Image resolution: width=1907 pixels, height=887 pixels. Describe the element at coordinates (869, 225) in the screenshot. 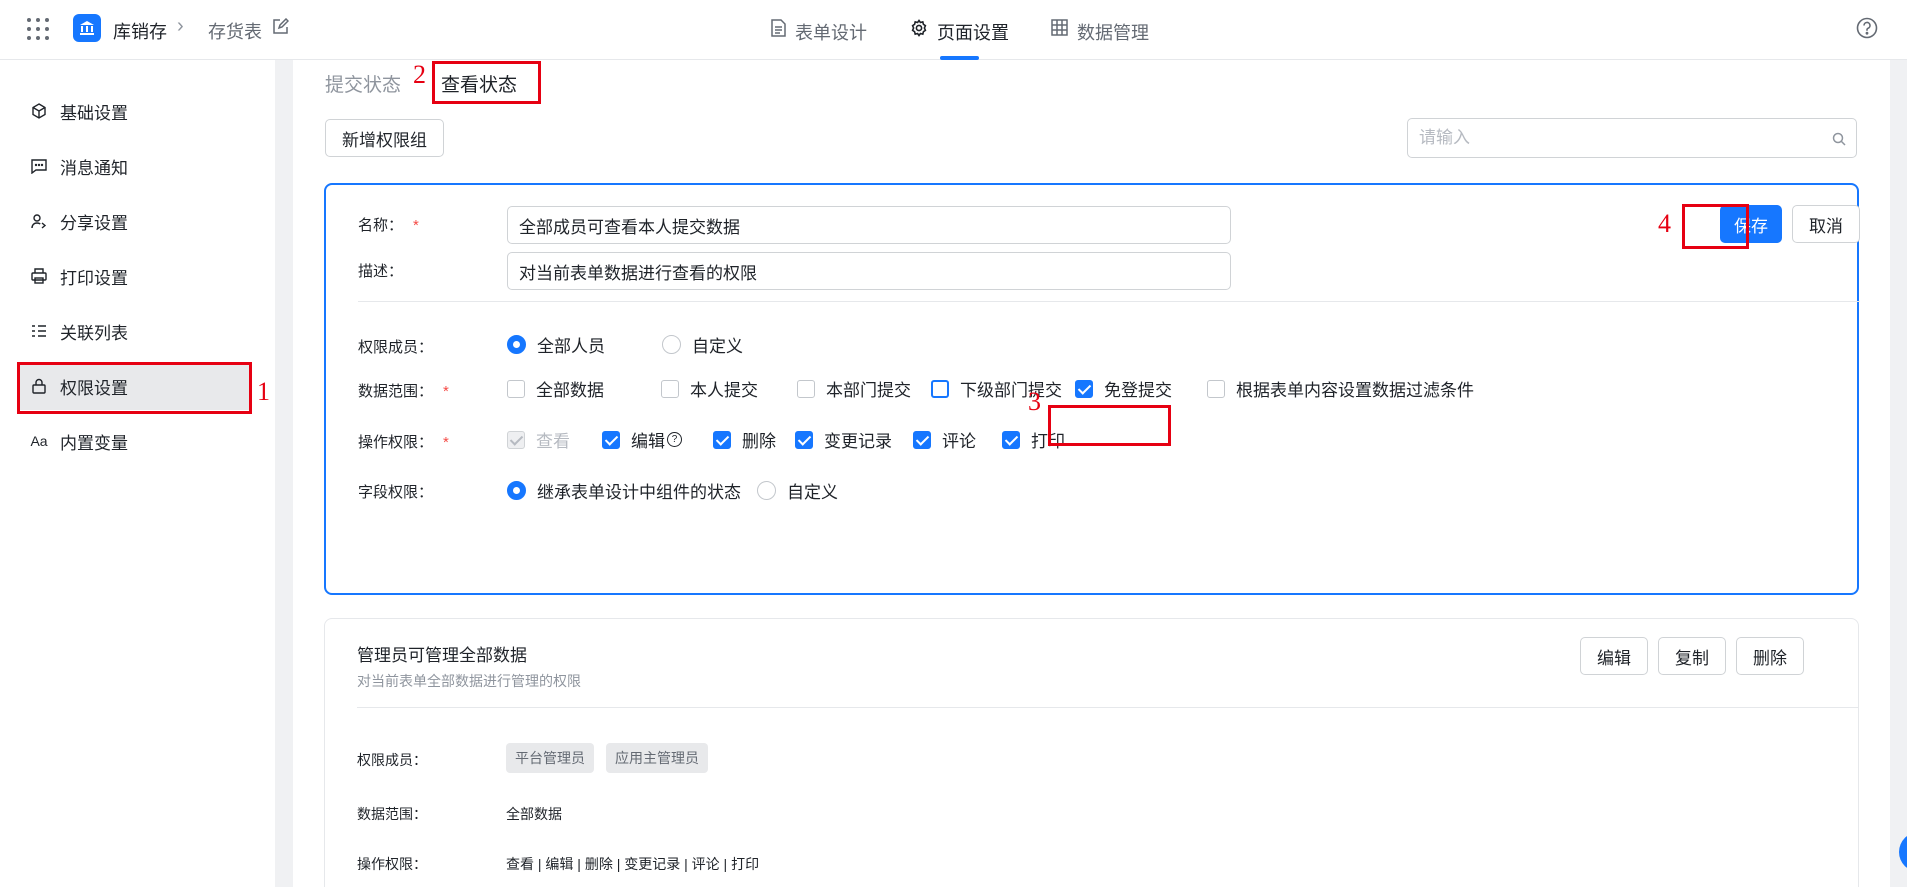

I see `name-input` at that location.